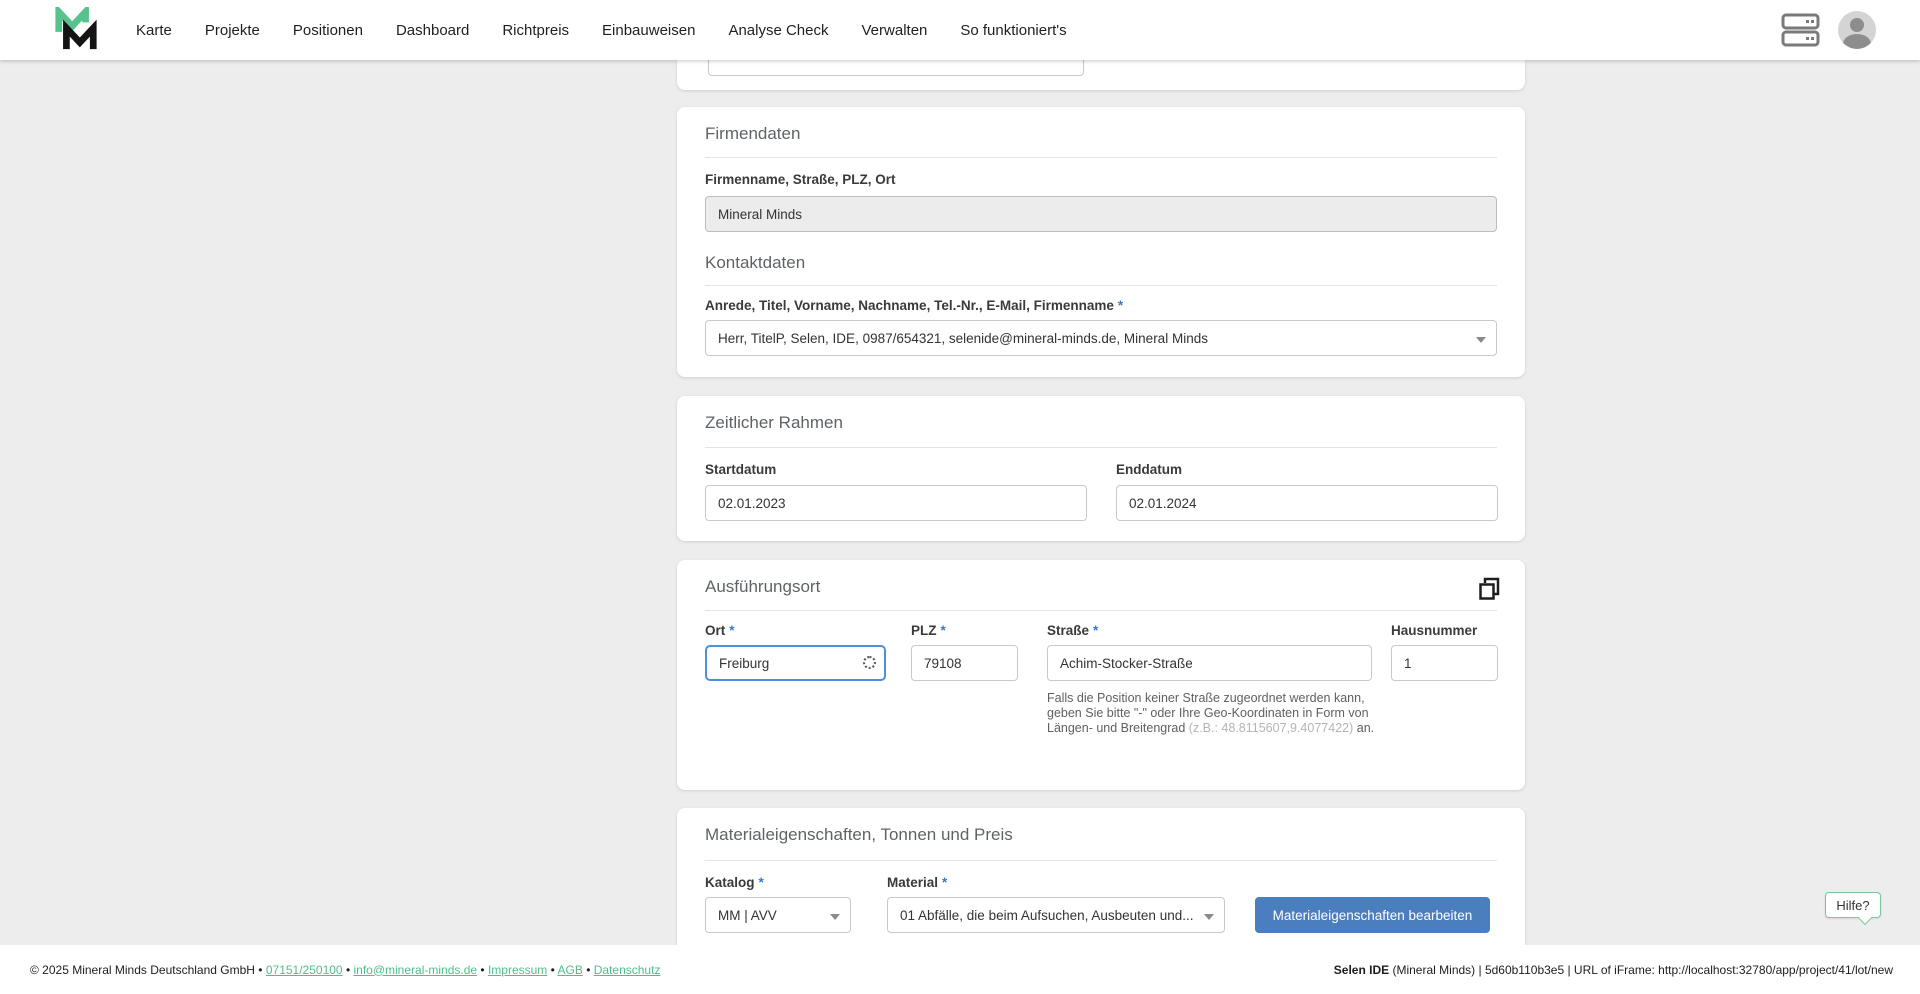 The image size is (1920, 994). I want to click on copy-icon, so click(1489, 589).